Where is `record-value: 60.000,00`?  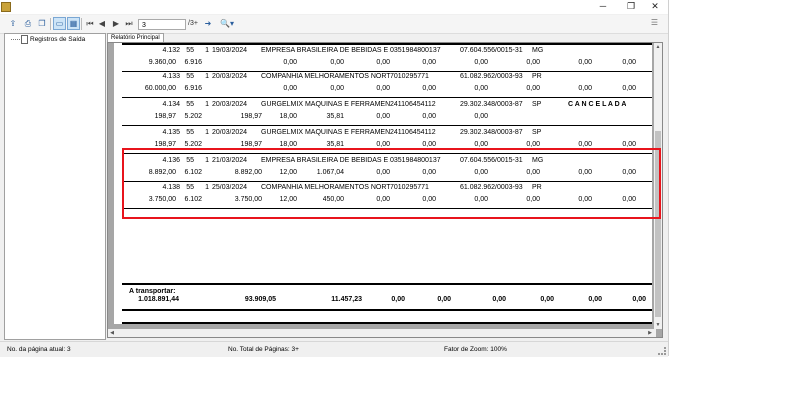
record-value: 60.000,00 is located at coordinates (160, 88).